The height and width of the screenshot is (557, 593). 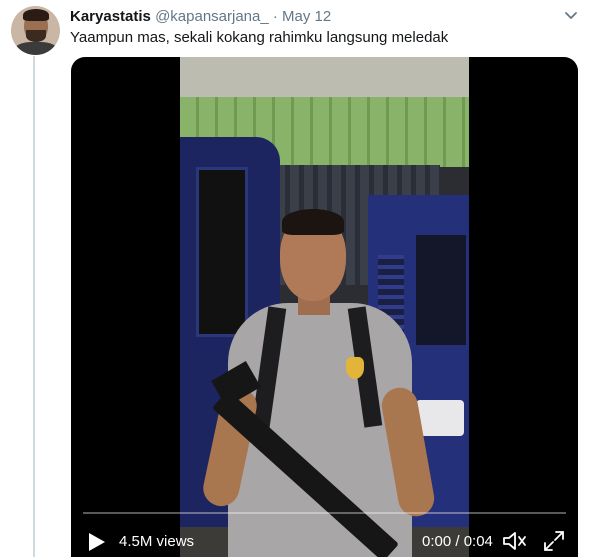 I want to click on scene-ceiling, so click(x=324, y=79).